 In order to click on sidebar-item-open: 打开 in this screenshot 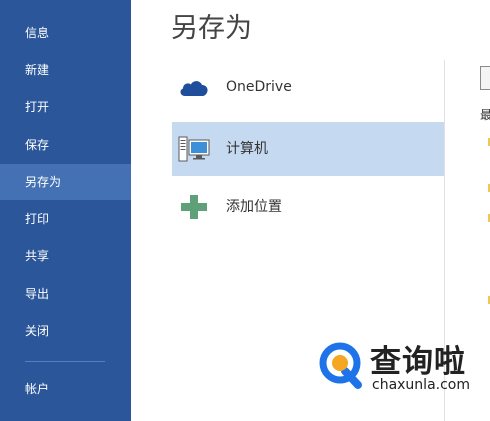, I will do `click(65, 107)`.